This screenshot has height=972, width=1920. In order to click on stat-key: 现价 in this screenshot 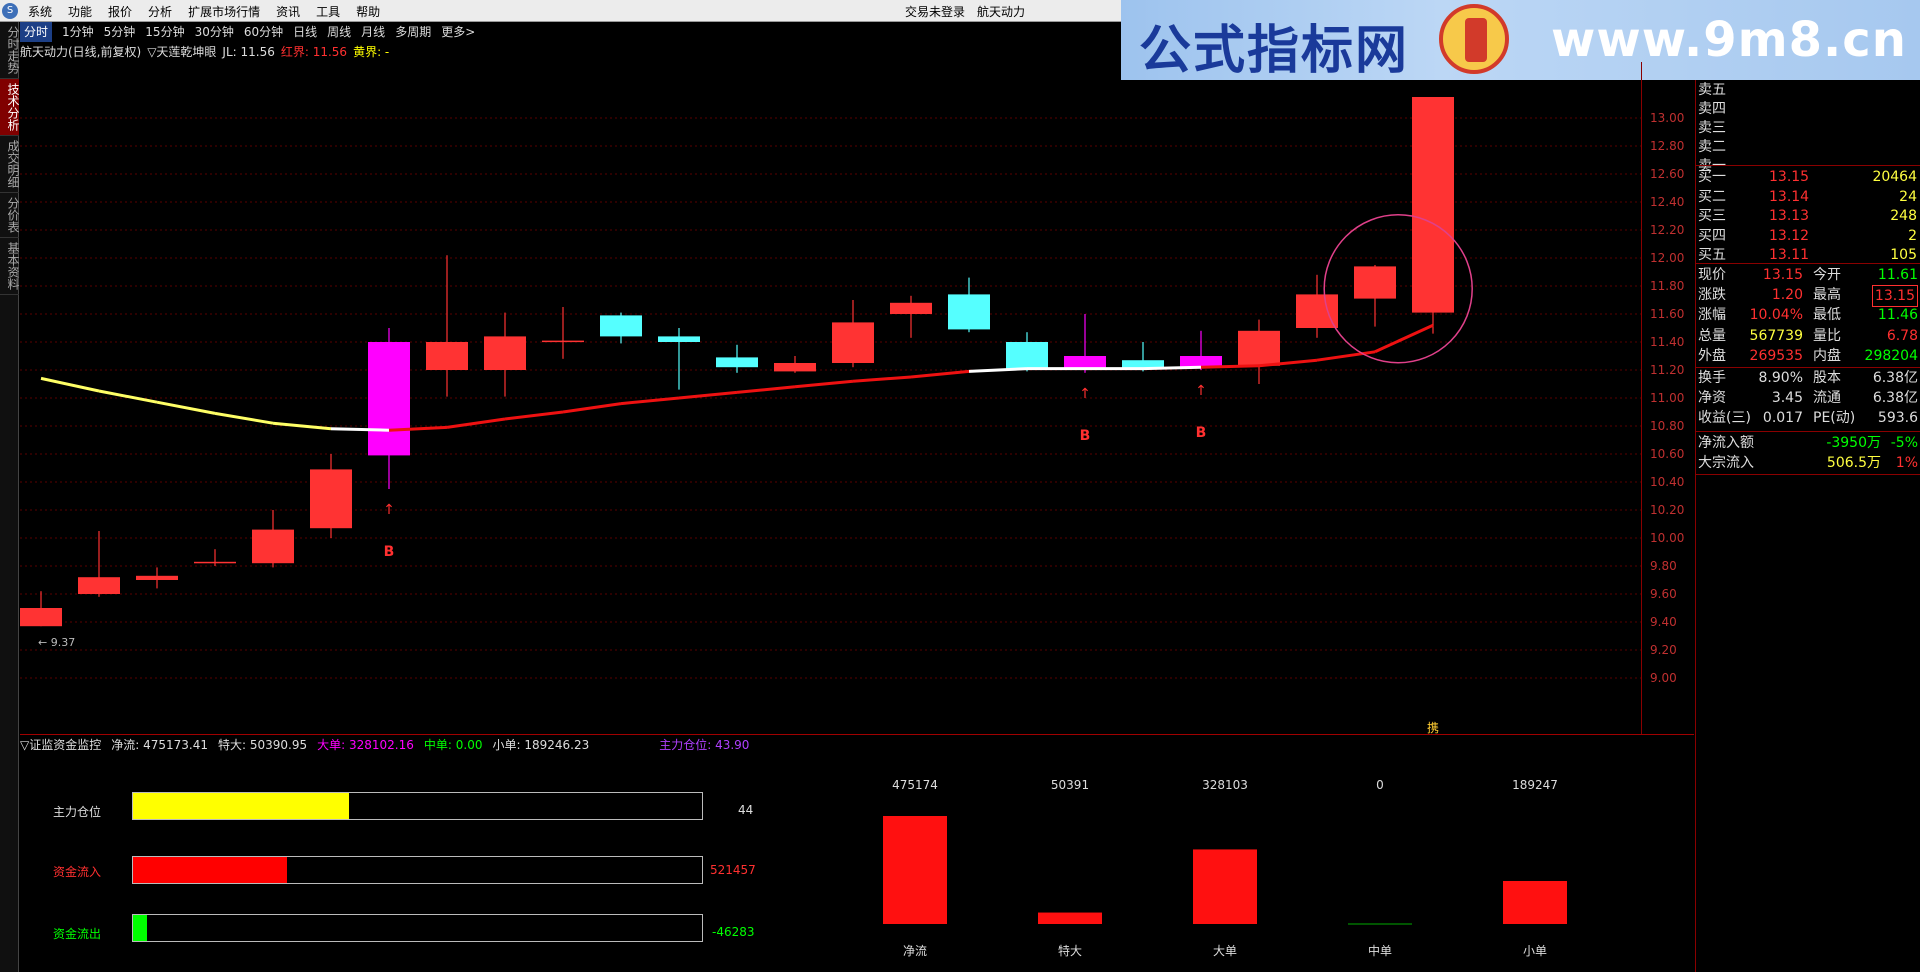, I will do `click(1712, 275)`.